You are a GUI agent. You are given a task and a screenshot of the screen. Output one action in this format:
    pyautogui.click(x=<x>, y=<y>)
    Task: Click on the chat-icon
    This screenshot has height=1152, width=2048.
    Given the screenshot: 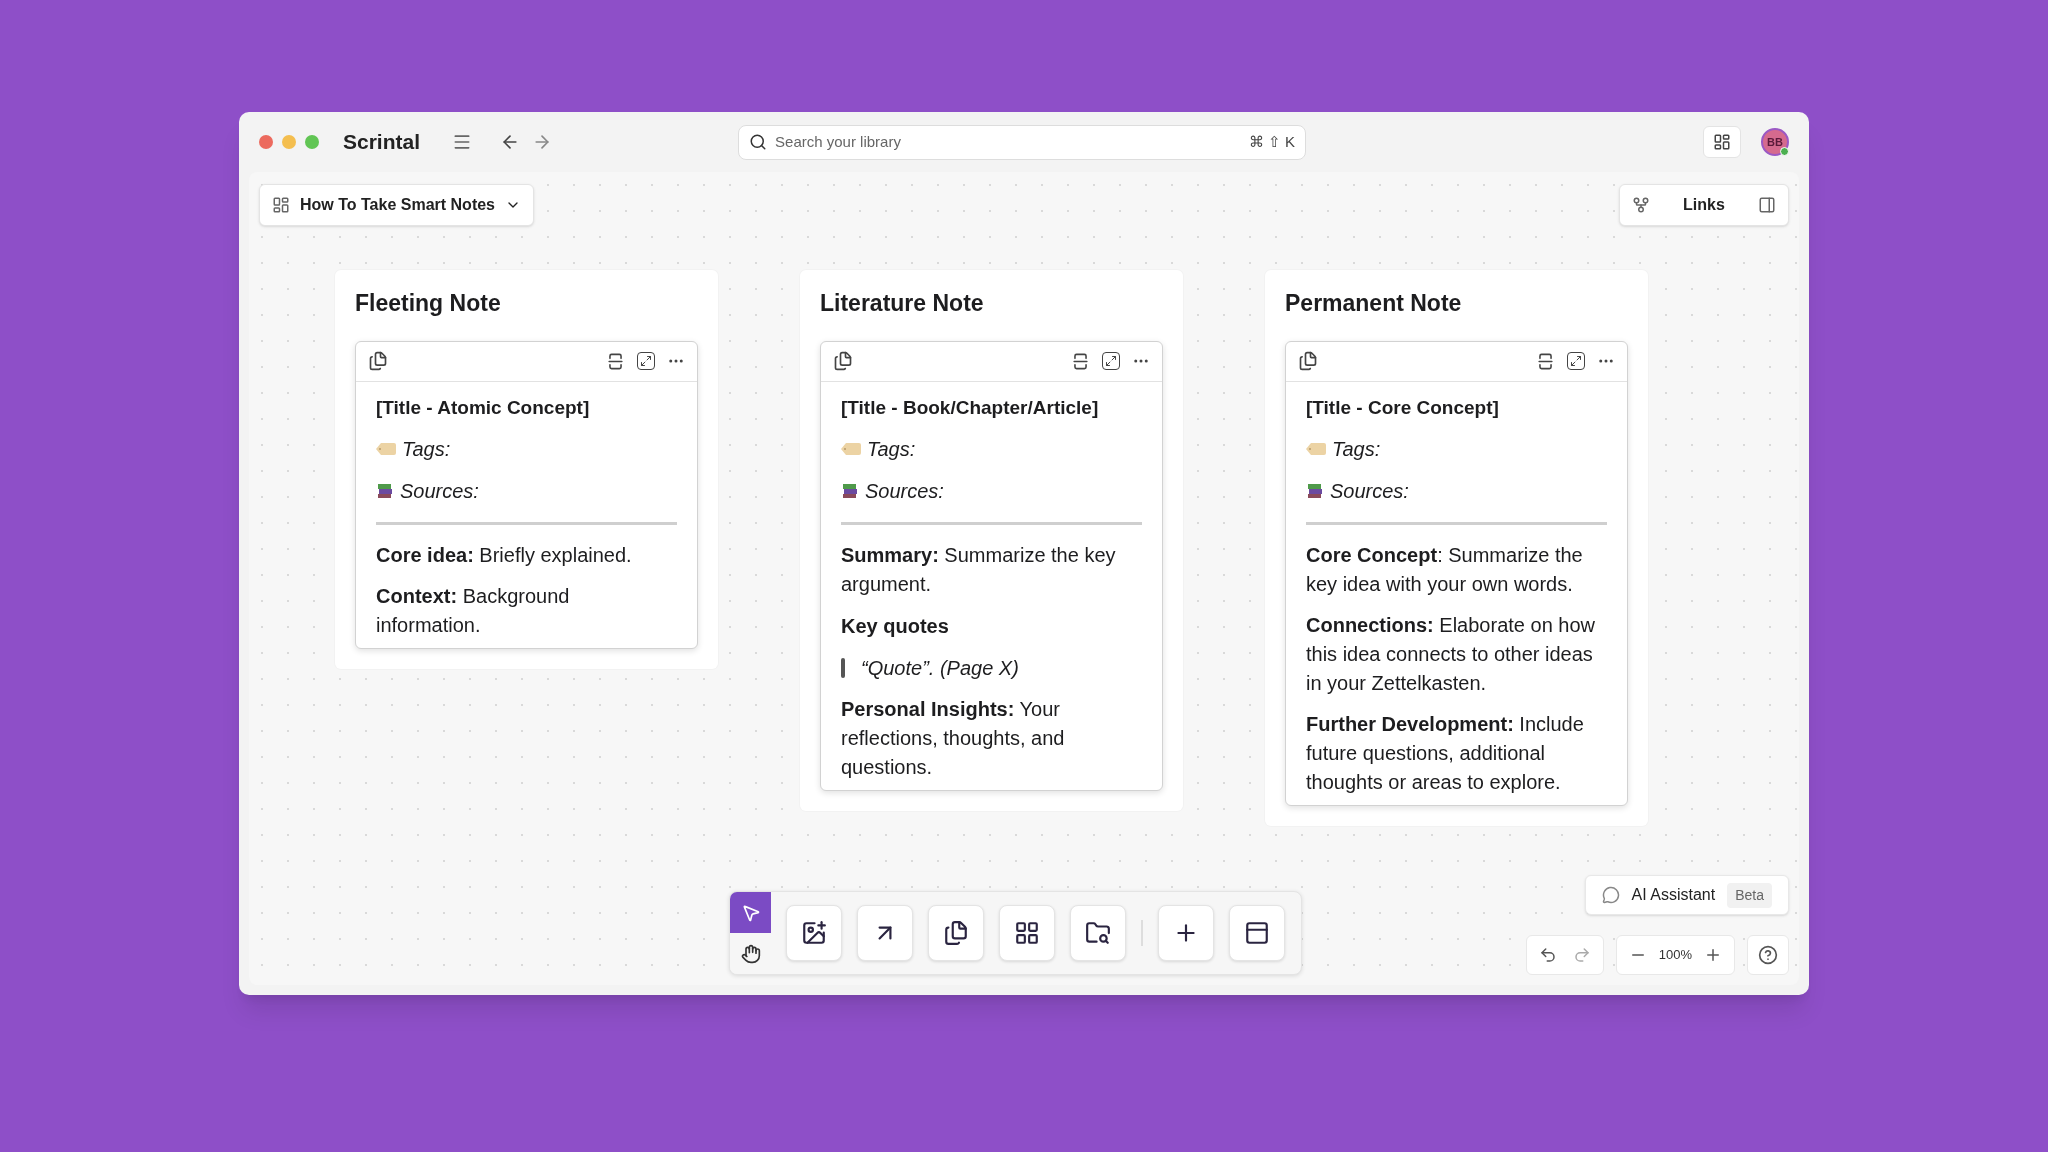 What is the action you would take?
    pyautogui.click(x=1610, y=895)
    